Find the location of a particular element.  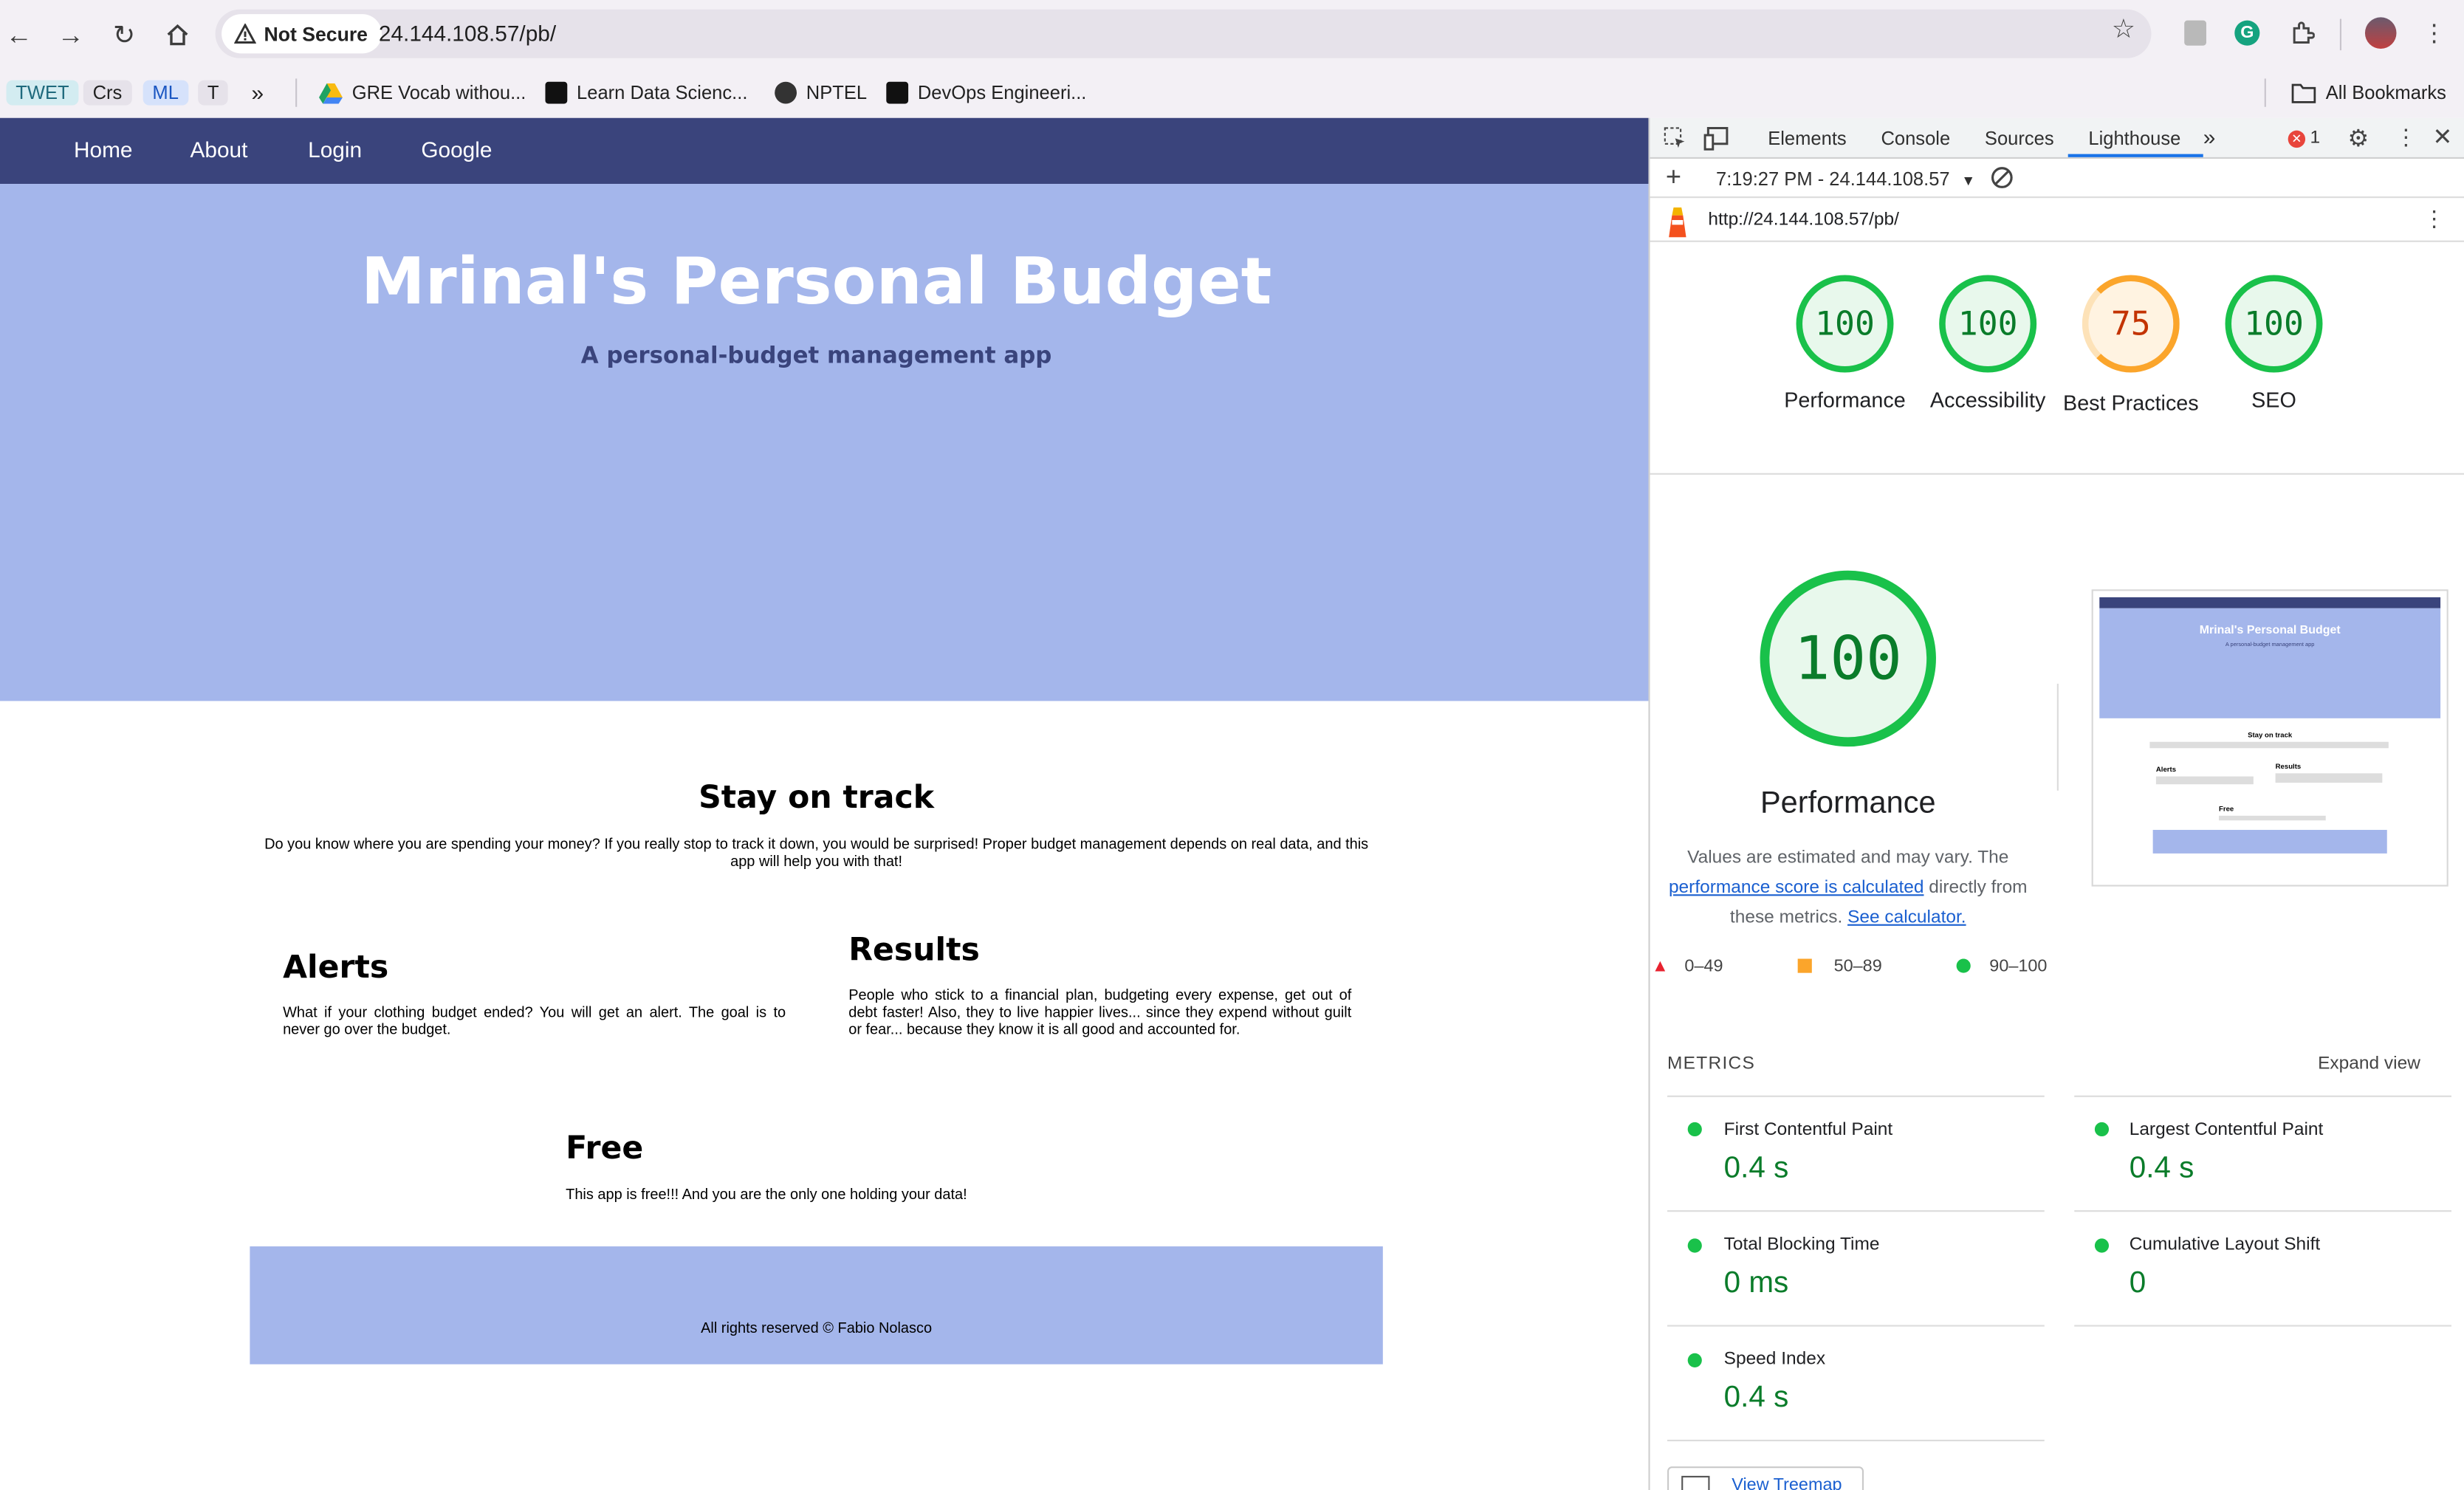

bookmark-t: T is located at coordinates (213, 93).